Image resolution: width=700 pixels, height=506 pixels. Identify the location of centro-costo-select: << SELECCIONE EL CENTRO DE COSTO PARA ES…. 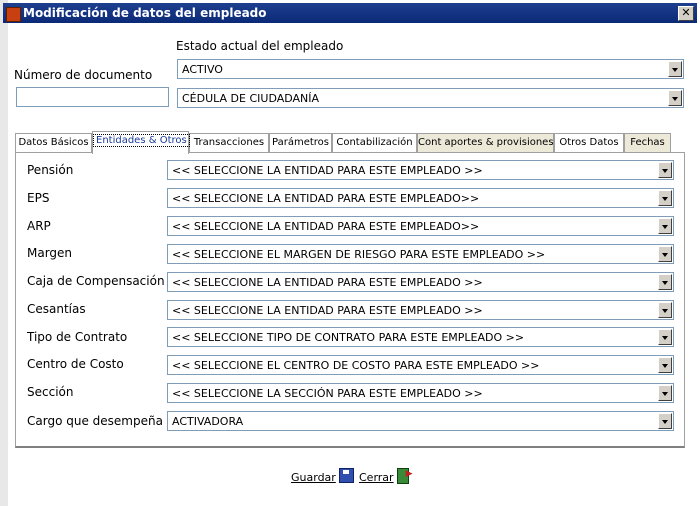
(420, 365).